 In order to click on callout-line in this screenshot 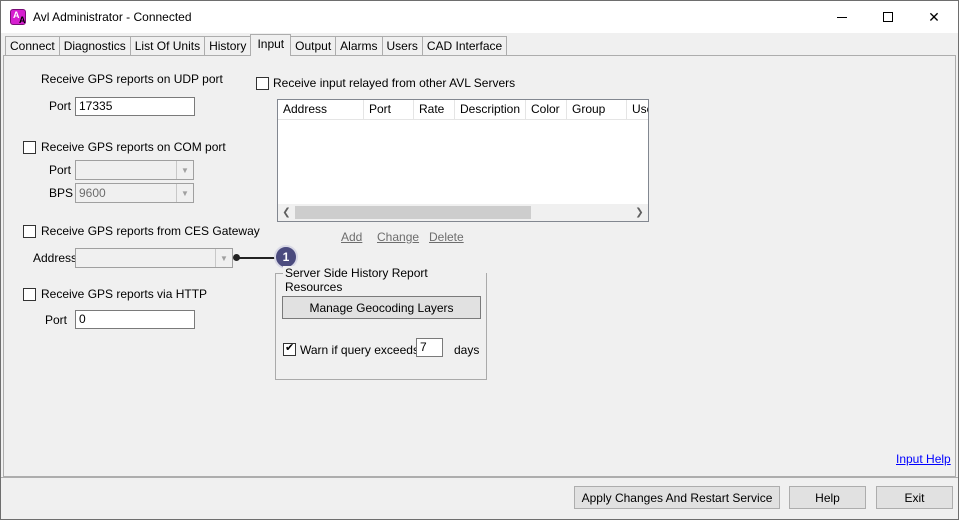, I will do `click(257, 258)`.